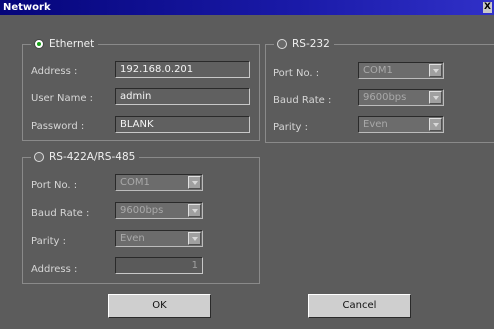 The width and height of the screenshot is (494, 329). Describe the element at coordinates (375, 124) in the screenshot. I see `rs232-parity-value: Even` at that location.